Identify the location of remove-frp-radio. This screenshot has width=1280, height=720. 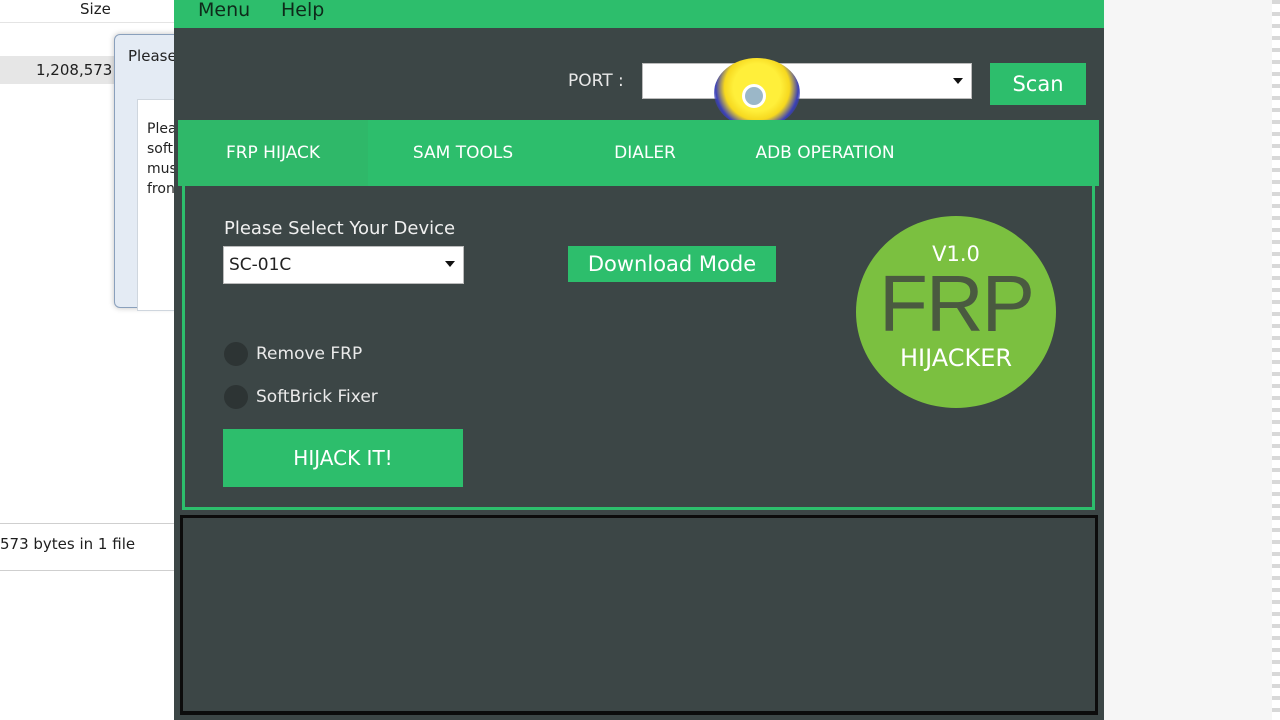
(236, 354).